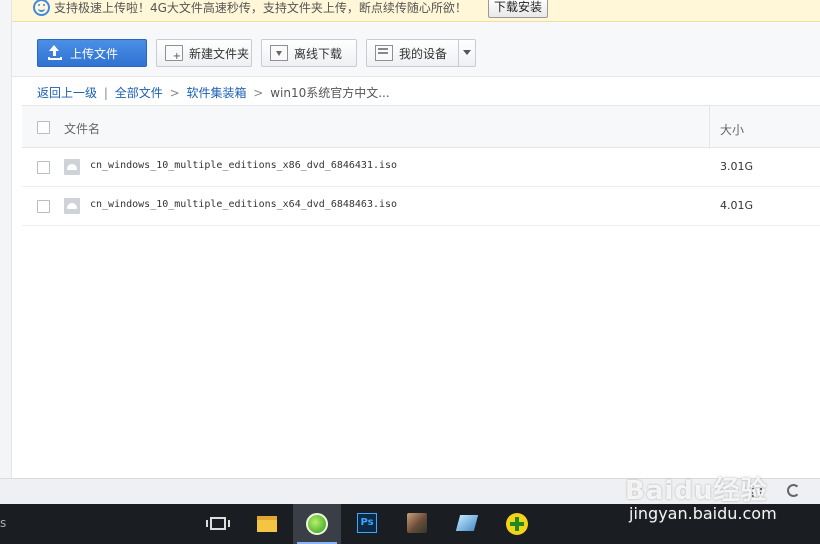 The width and height of the screenshot is (820, 544). I want to click on notice-bar: 支持极速上传啦！4G大文件高速秒传，支持文件夹上传，断点续传随心所欲！ 下载安装, so click(416, 11).